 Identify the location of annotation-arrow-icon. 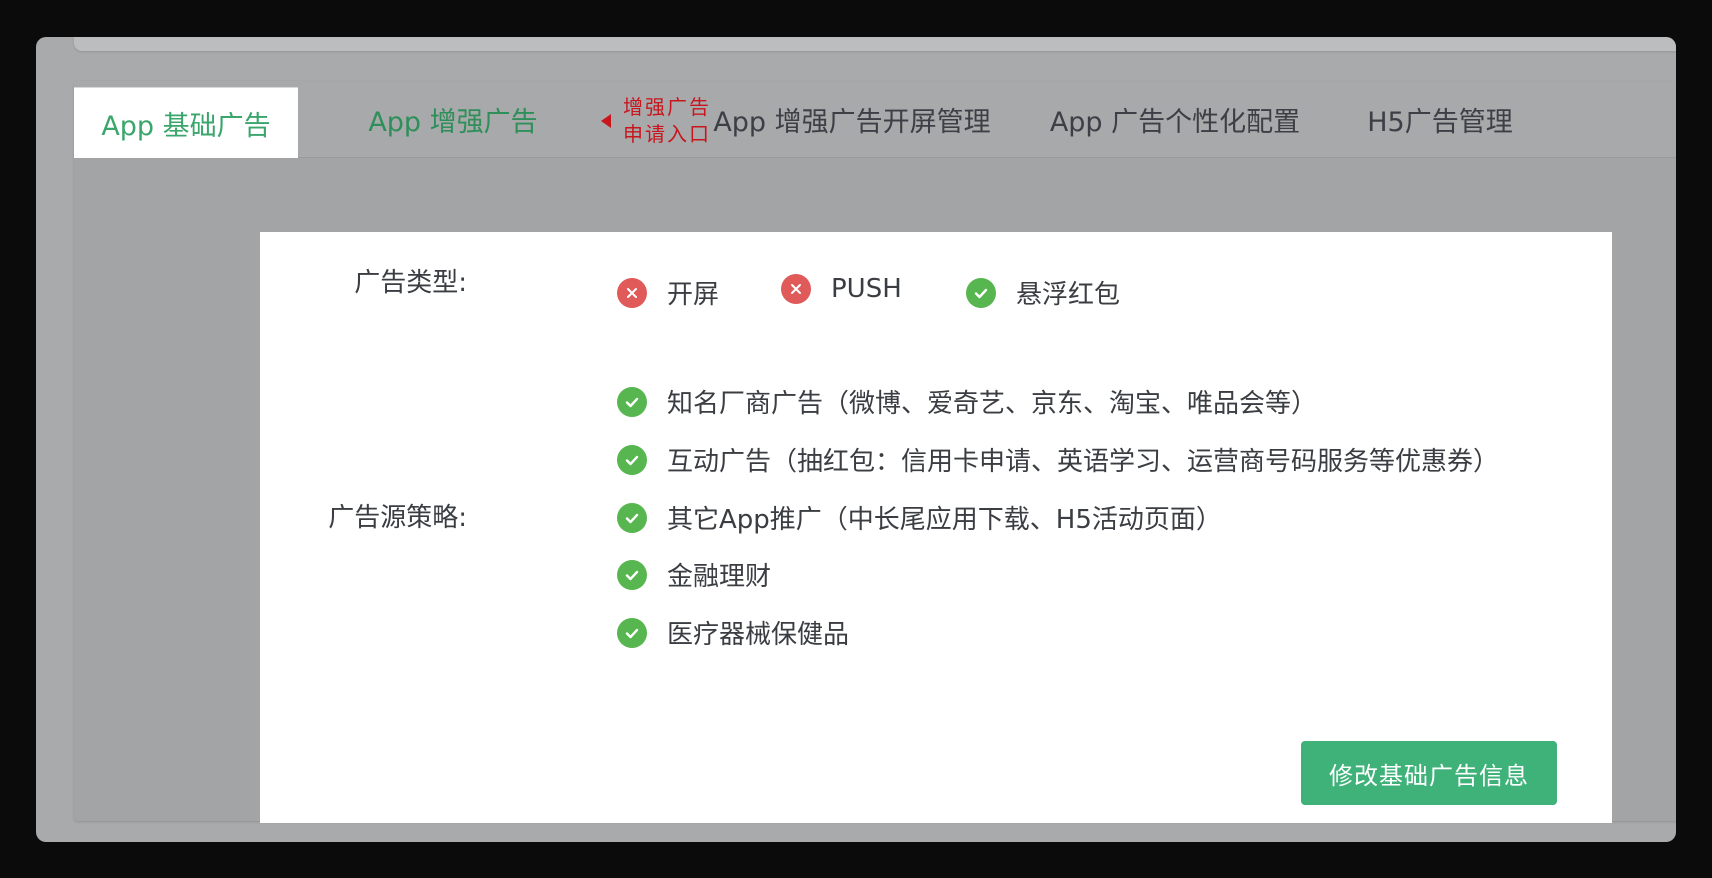
(606, 121).